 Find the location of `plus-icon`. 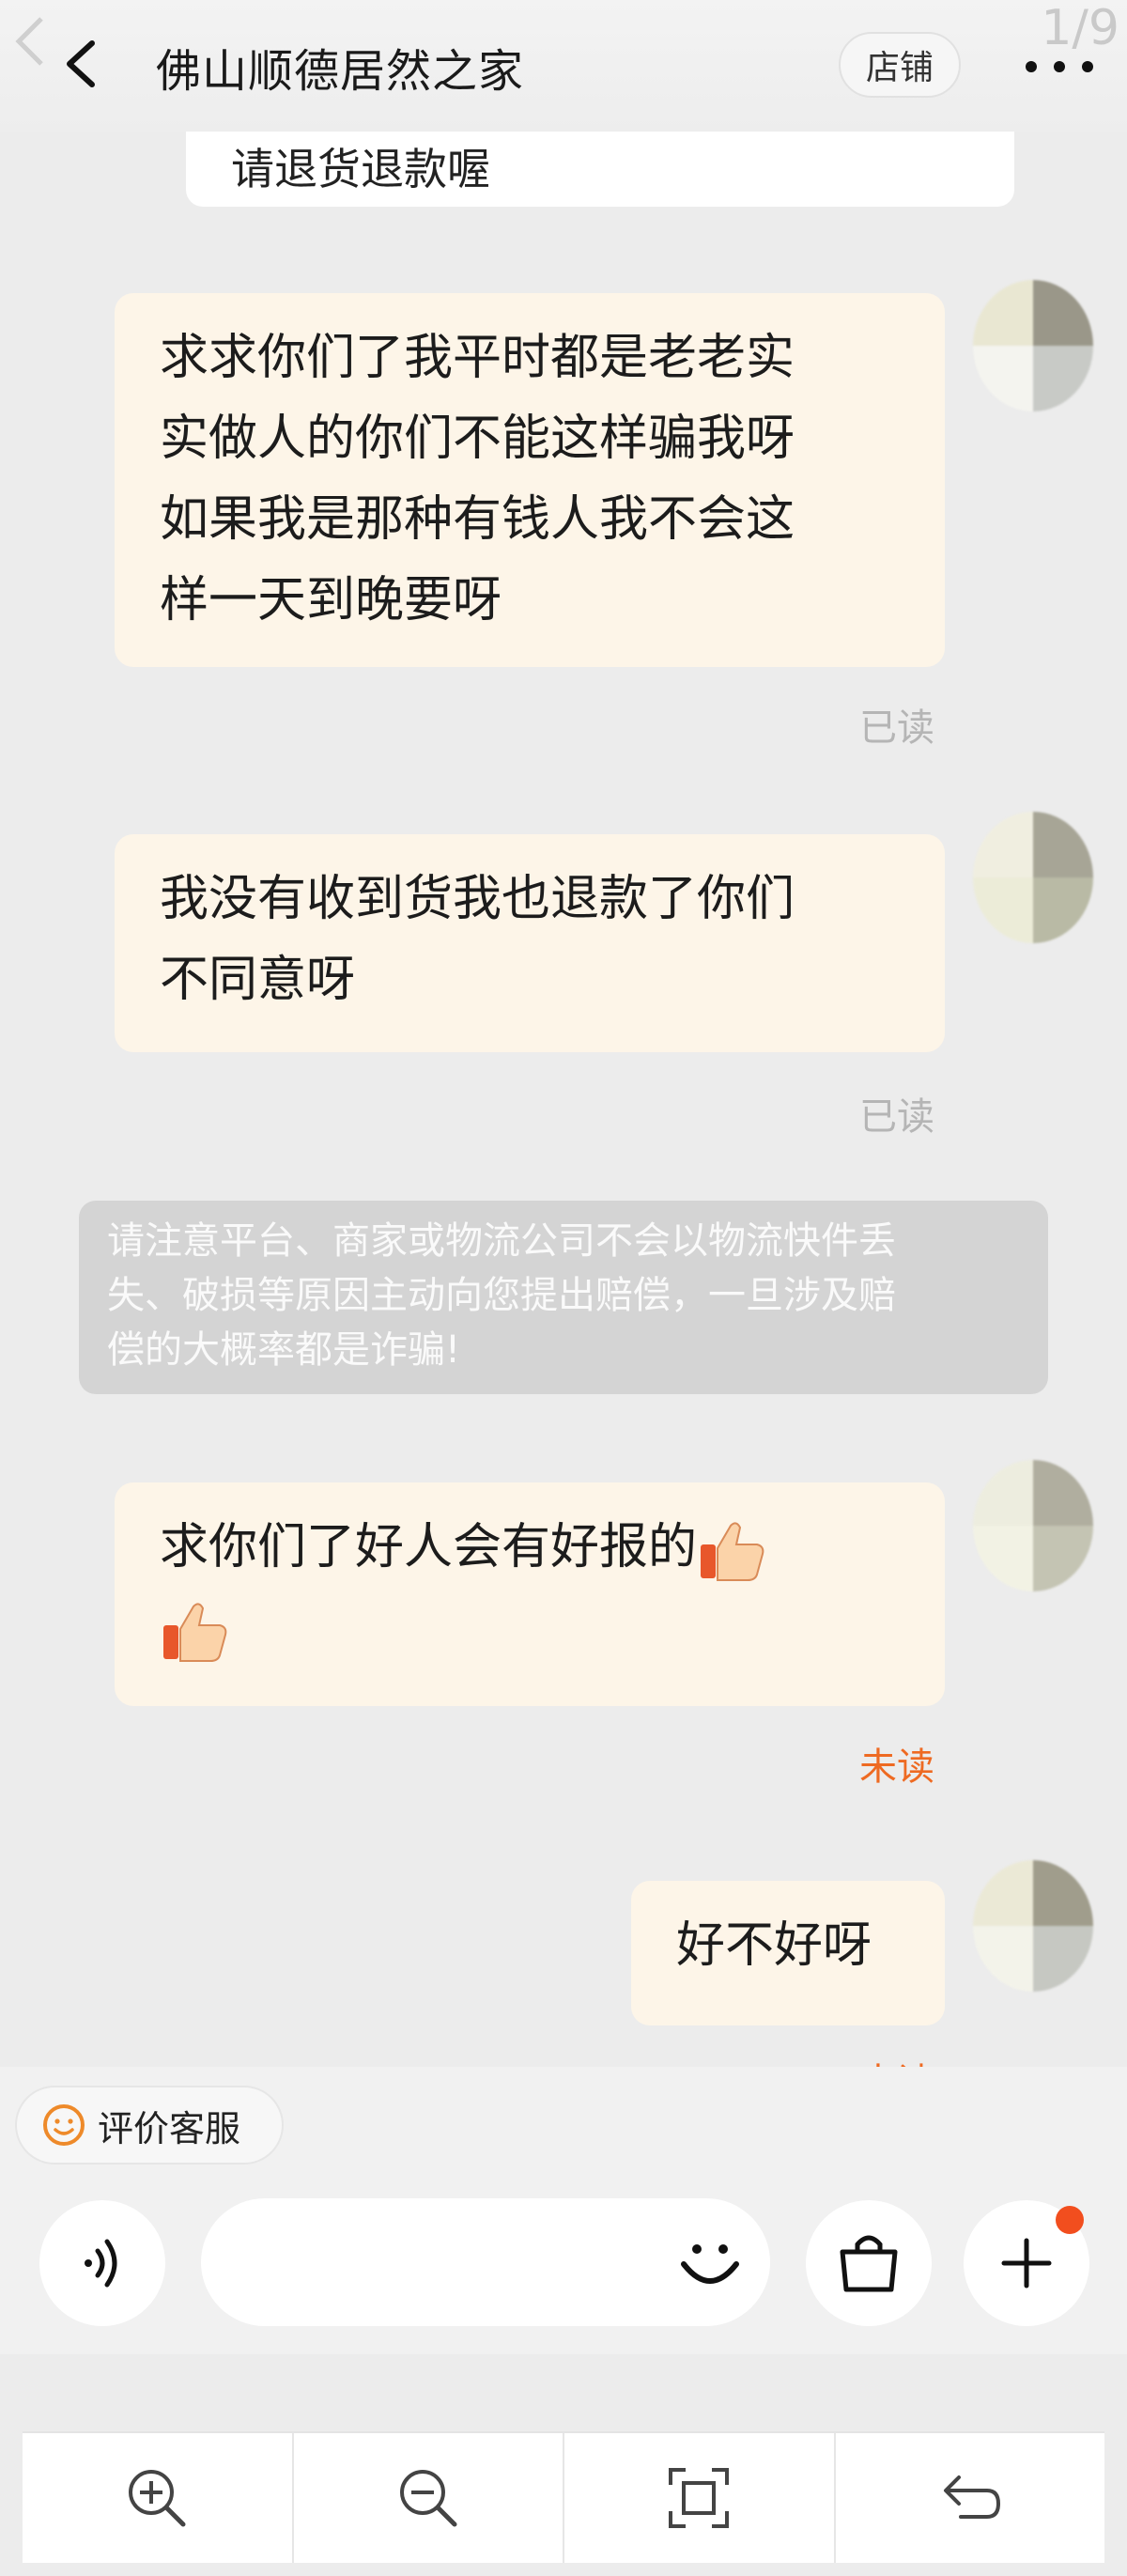

plus-icon is located at coordinates (1026, 2263).